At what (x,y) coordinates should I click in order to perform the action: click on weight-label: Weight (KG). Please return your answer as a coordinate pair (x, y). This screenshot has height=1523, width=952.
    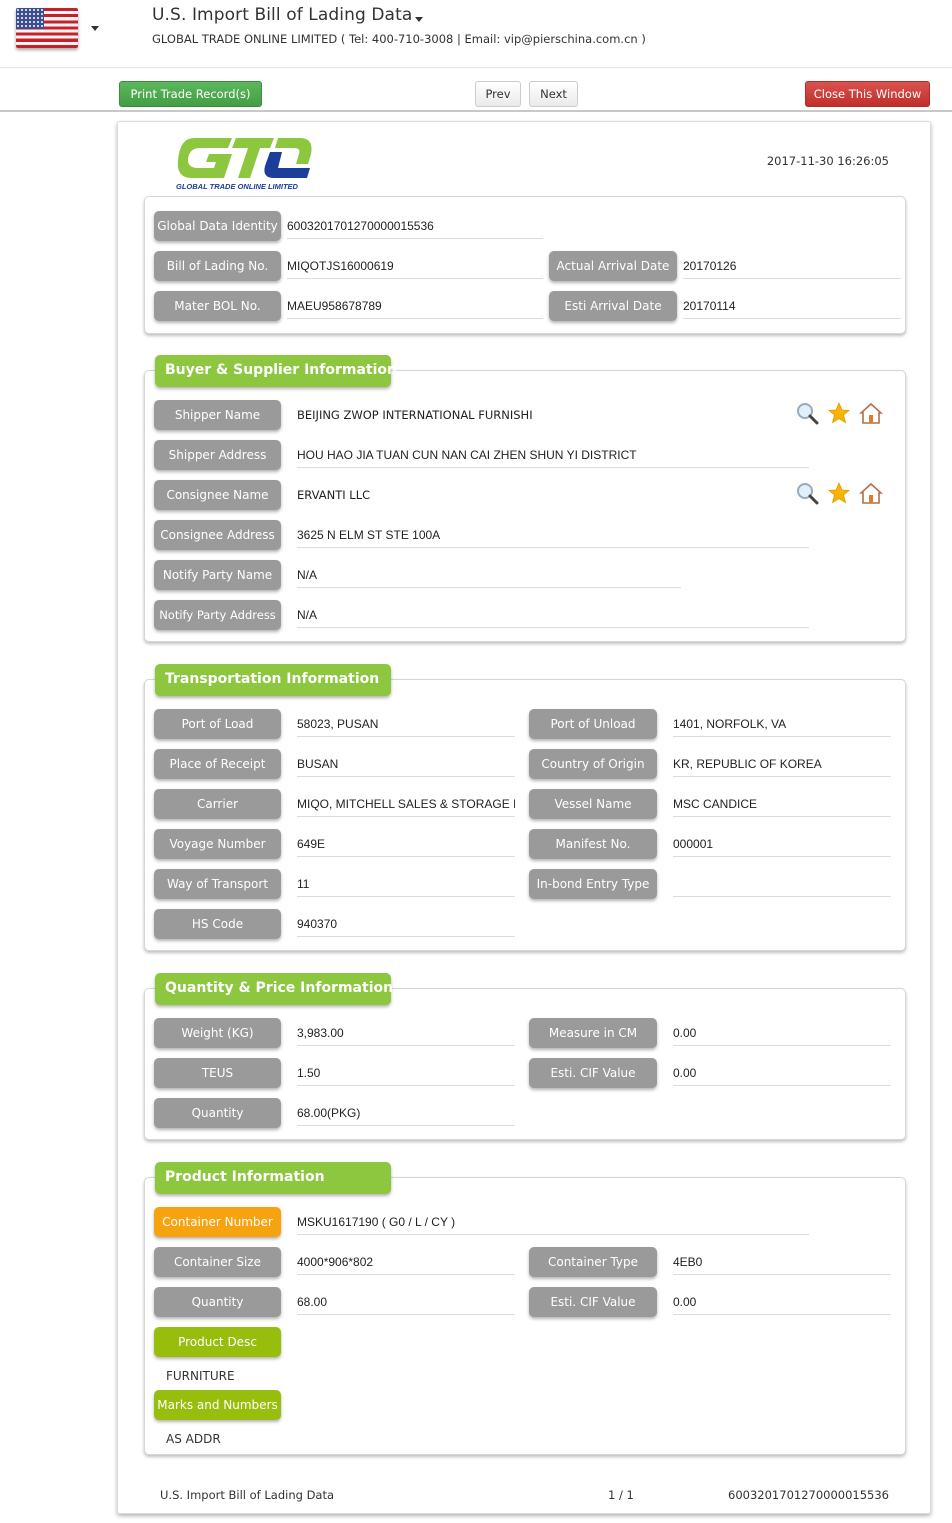
    Looking at the image, I should click on (217, 1033).